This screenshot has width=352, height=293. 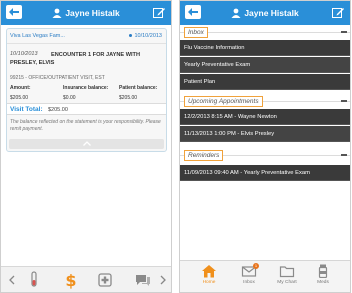 What do you see at coordinates (128, 98) in the screenshot?
I see `patient-balance-value: $205.00` at bounding box center [128, 98].